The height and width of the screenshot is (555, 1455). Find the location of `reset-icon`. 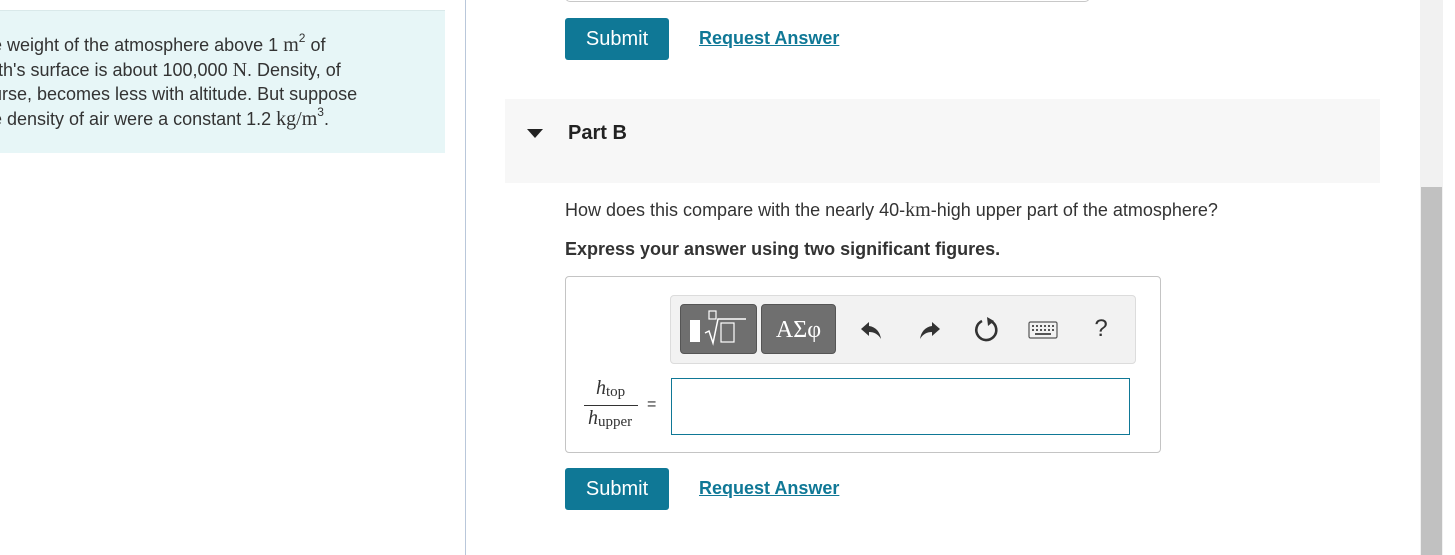

reset-icon is located at coordinates (987, 330).